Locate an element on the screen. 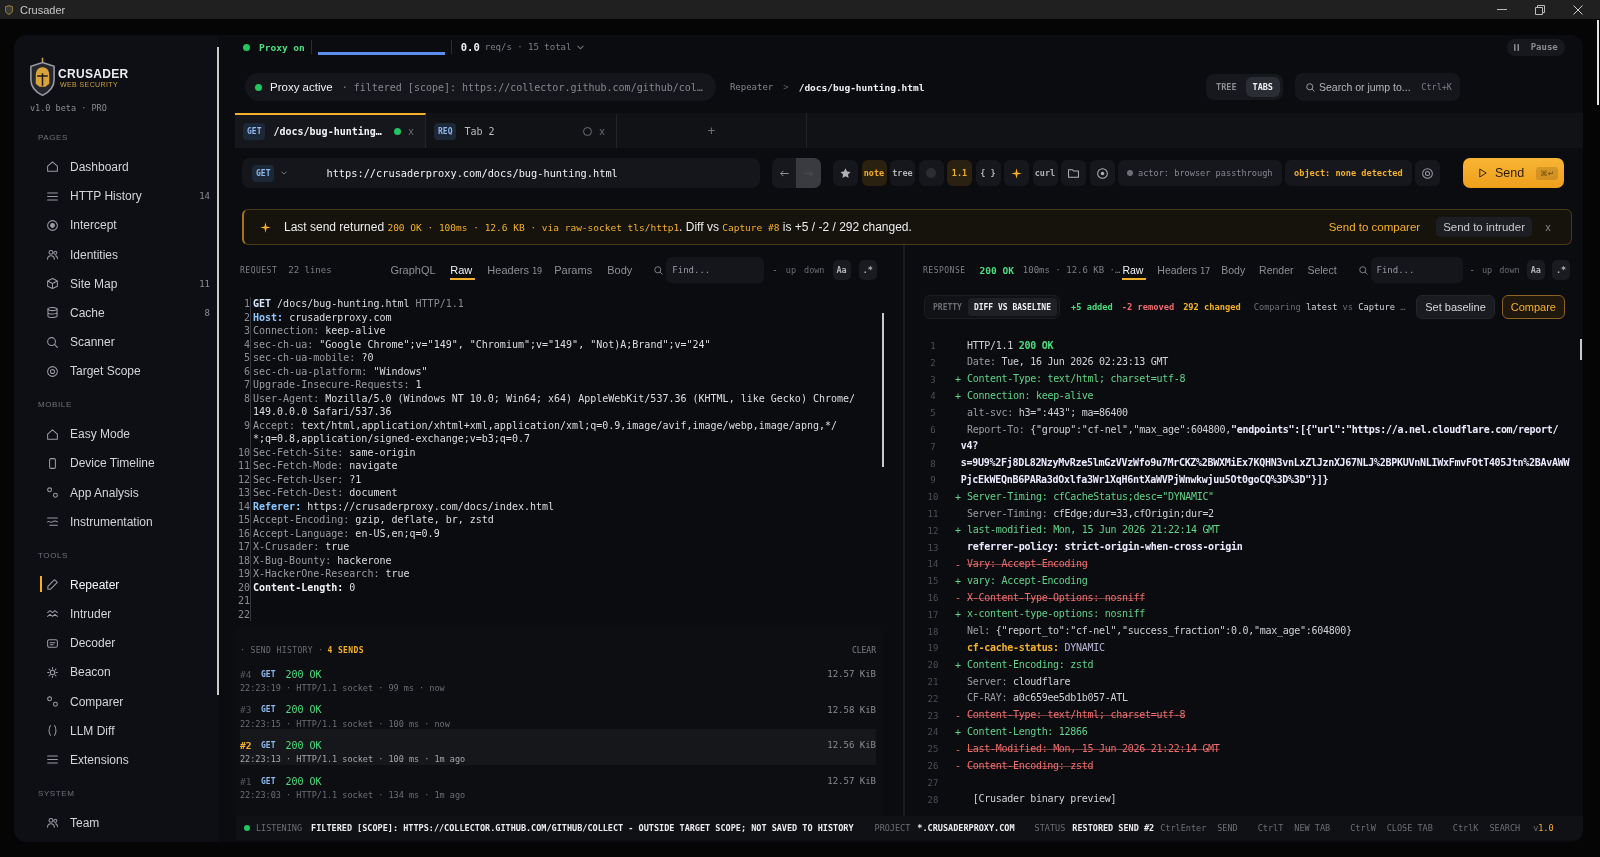  pause-button: Pause is located at coordinates (1536, 47).